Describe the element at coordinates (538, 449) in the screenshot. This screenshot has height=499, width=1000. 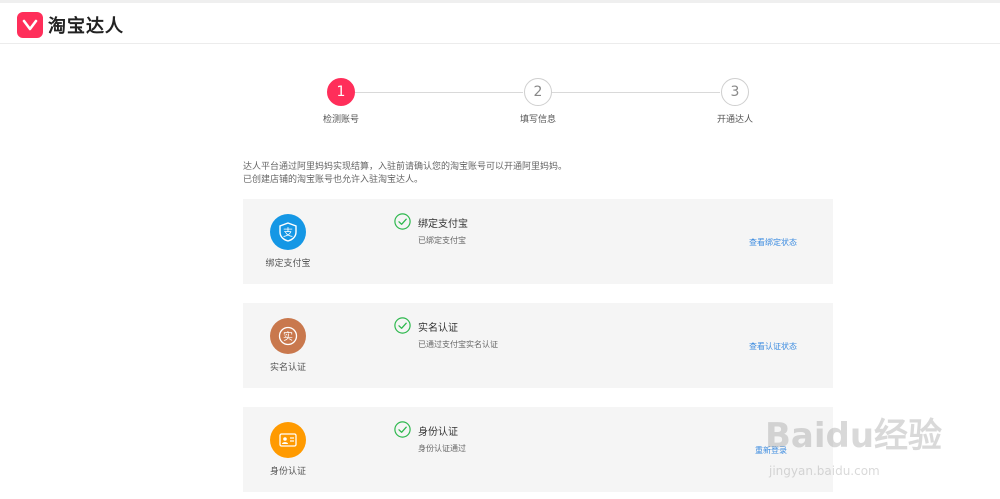
I see `card-identity-verify: 身份认证 身份认证 身份认证通过 重新登录` at that location.